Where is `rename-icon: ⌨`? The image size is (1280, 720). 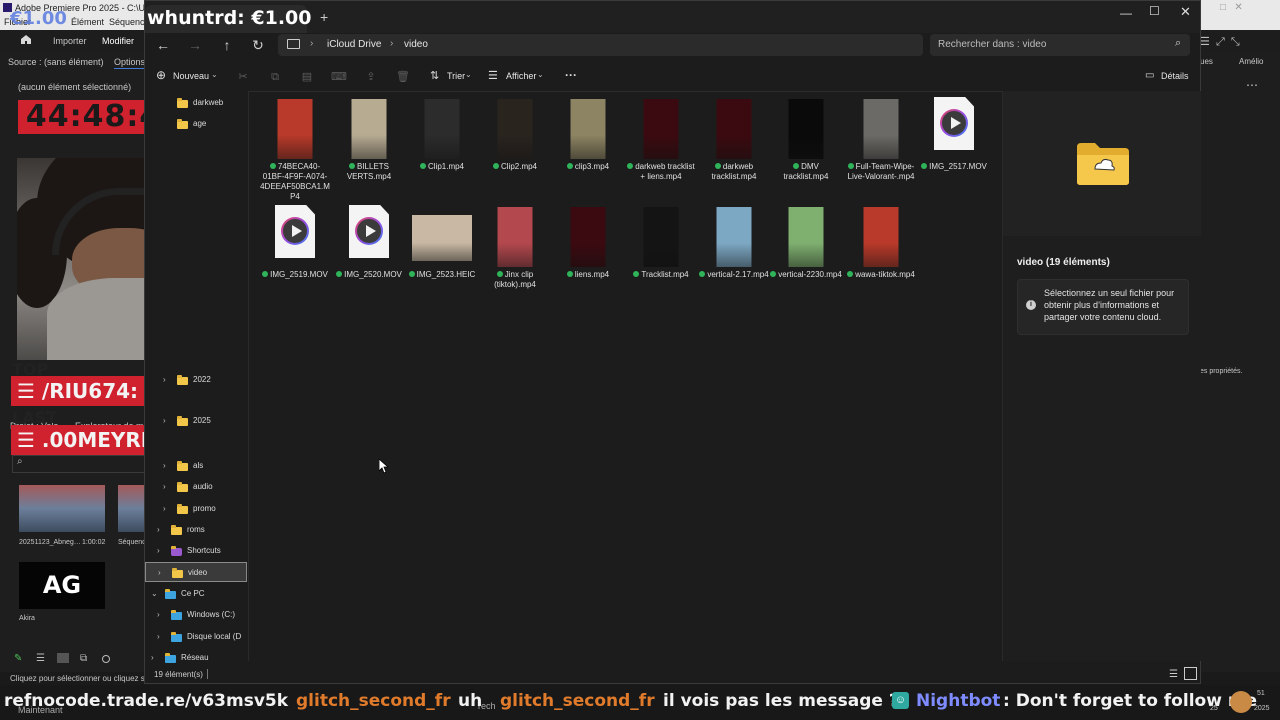
rename-icon: ⌨ is located at coordinates (339, 77).